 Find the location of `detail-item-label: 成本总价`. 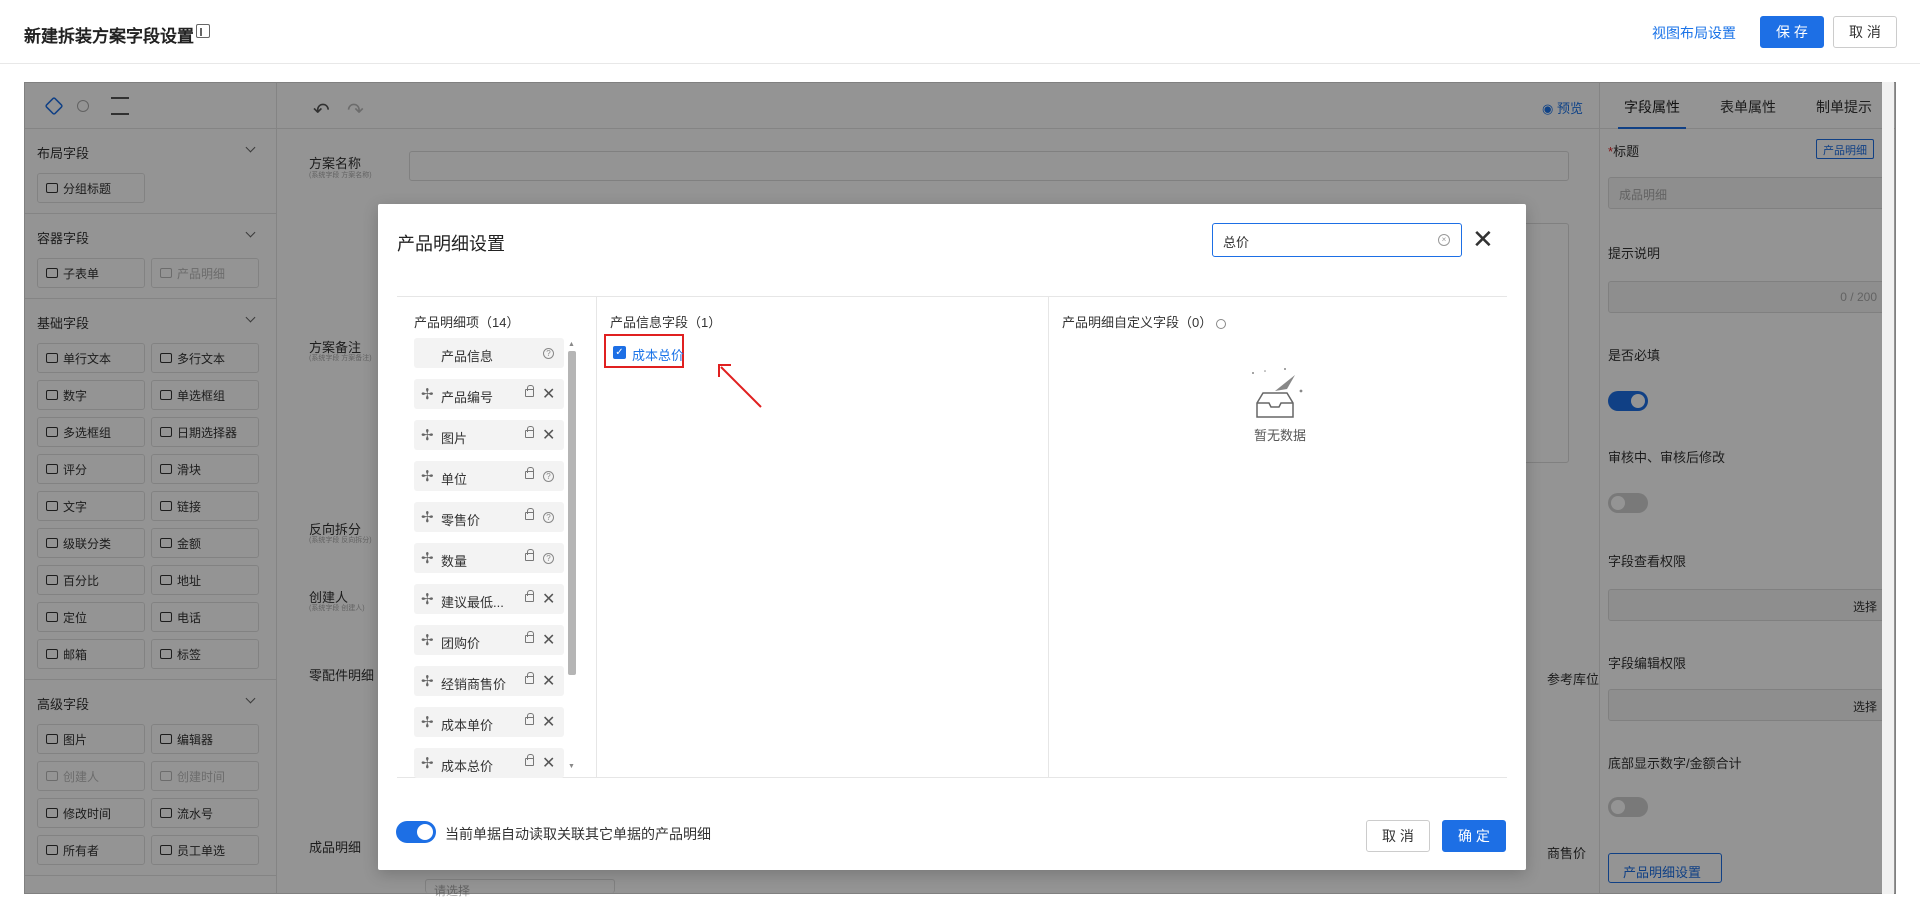

detail-item-label: 成本总价 is located at coordinates (467, 766).